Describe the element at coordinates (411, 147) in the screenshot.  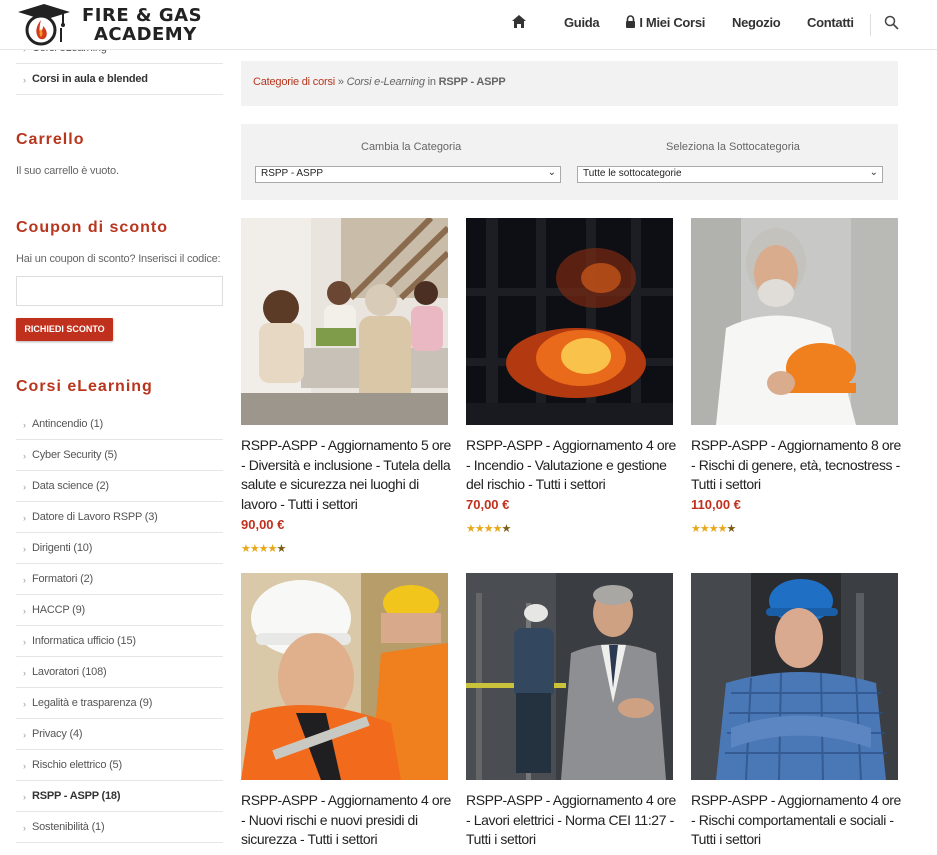
I see `category-select-label: Cambia la Categoria` at that location.